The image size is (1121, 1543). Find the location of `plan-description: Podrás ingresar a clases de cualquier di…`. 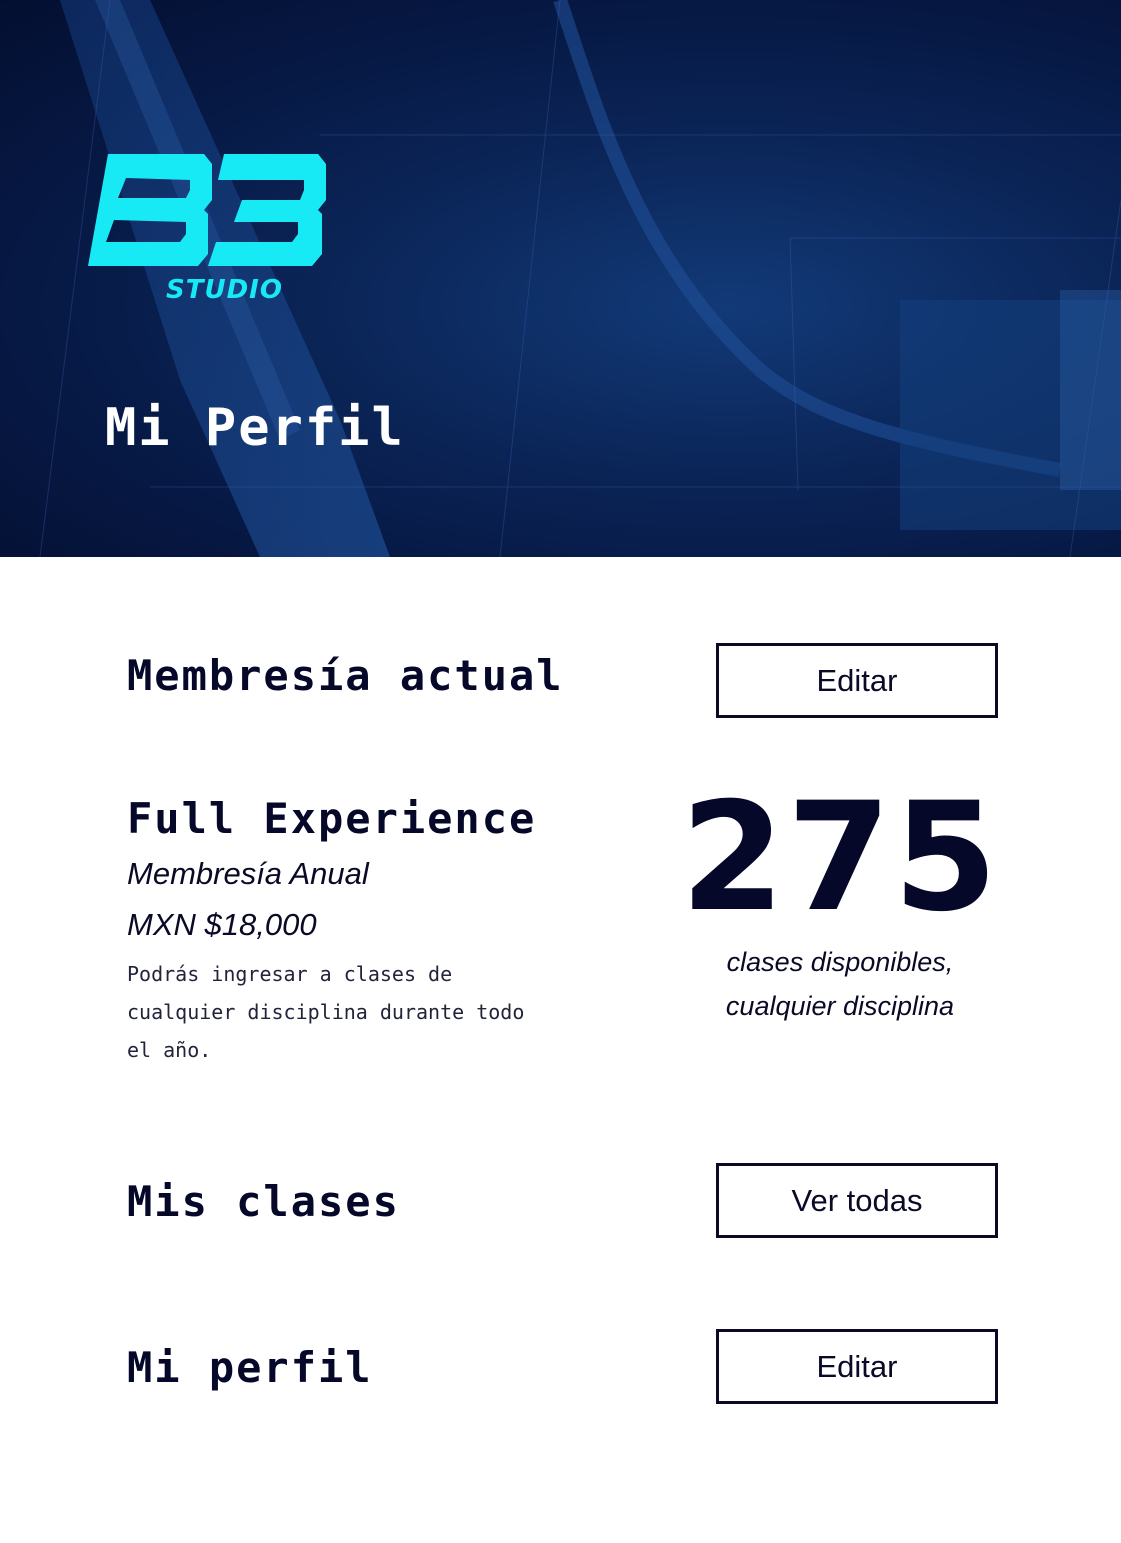

plan-description: Podrás ingresar a clases de cualquier di… is located at coordinates (326, 1012).